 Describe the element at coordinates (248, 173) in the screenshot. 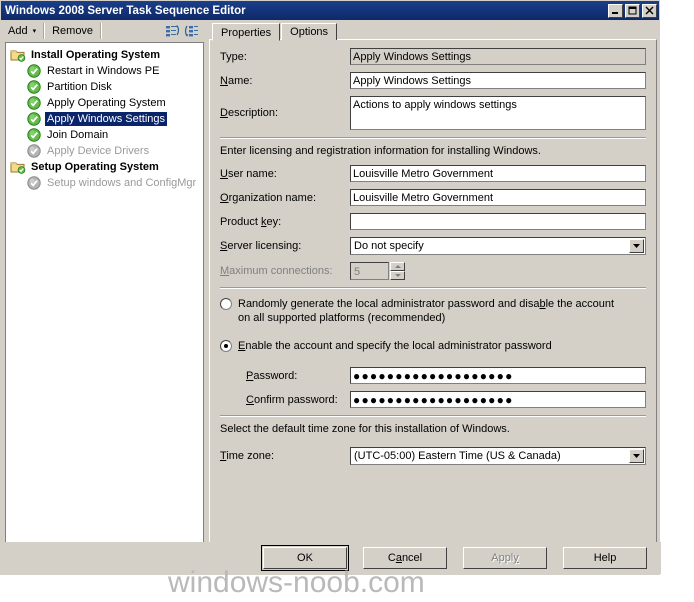

I see `user-name-label: User name:` at that location.